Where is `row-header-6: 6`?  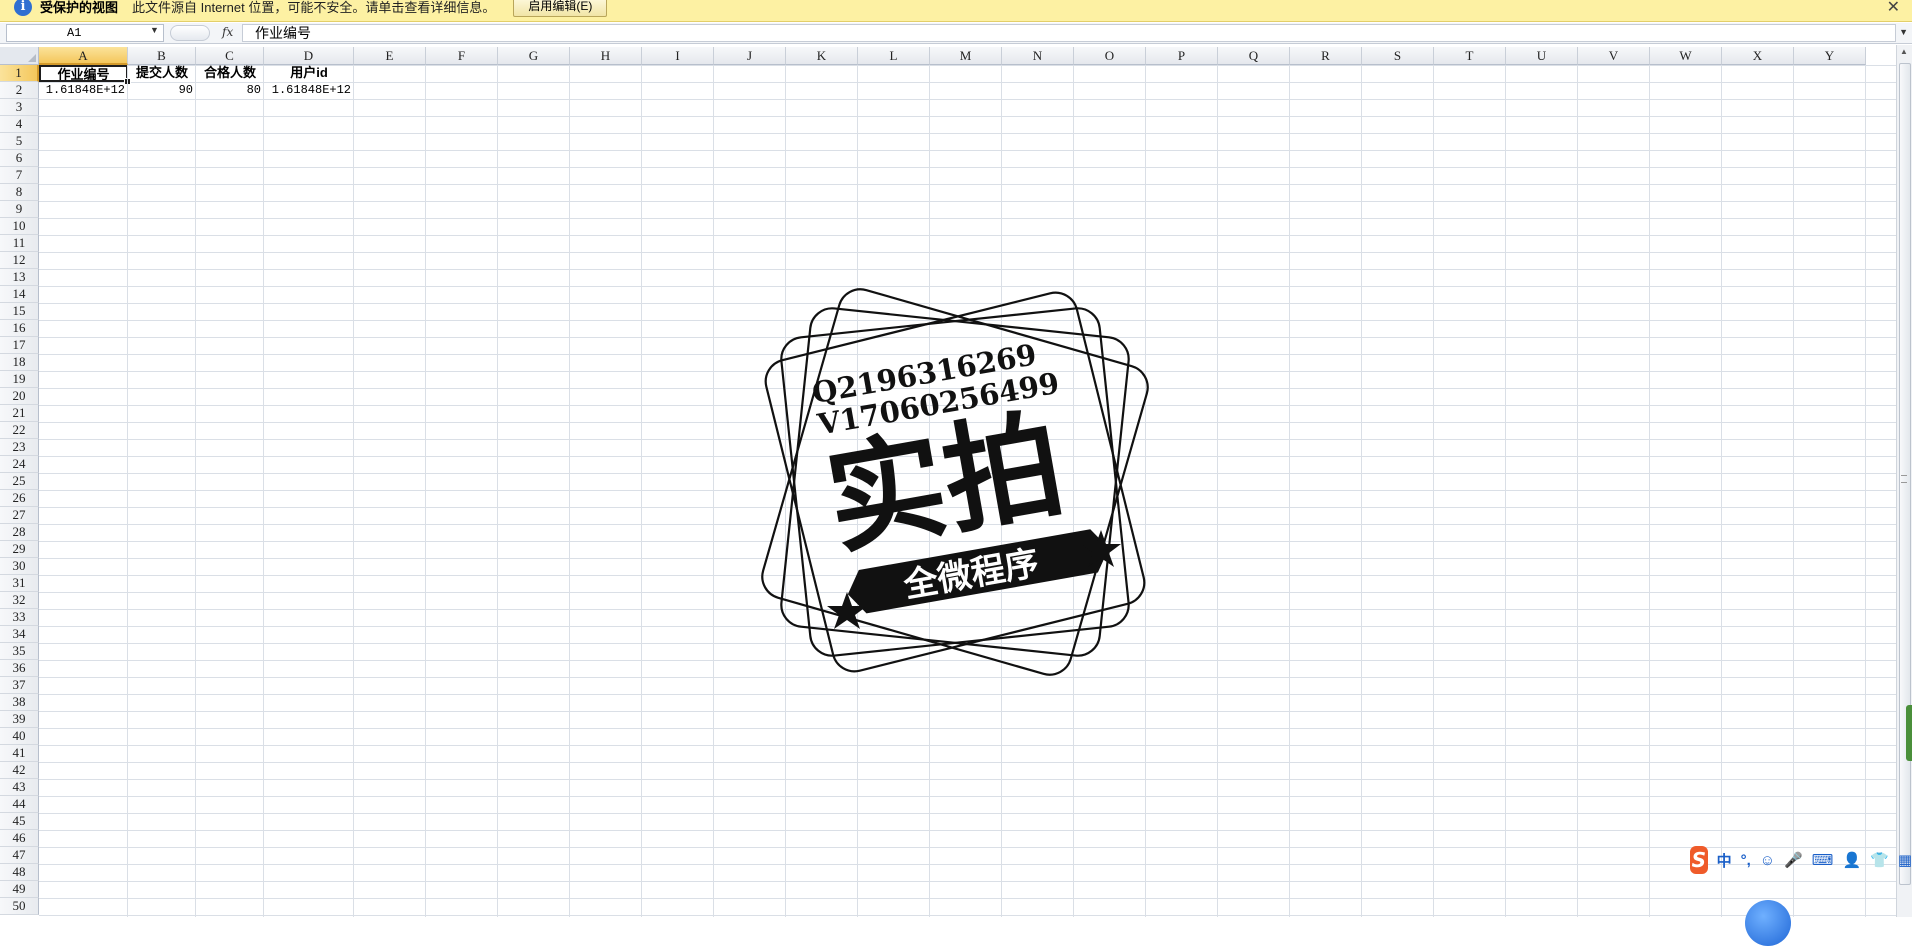
row-header-6: 6 is located at coordinates (19, 158).